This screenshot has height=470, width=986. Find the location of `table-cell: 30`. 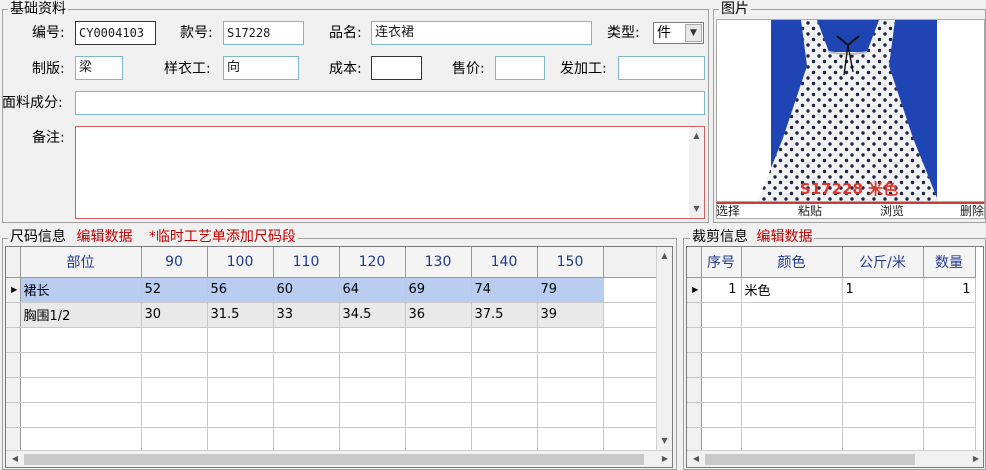

table-cell: 30 is located at coordinates (174, 315).